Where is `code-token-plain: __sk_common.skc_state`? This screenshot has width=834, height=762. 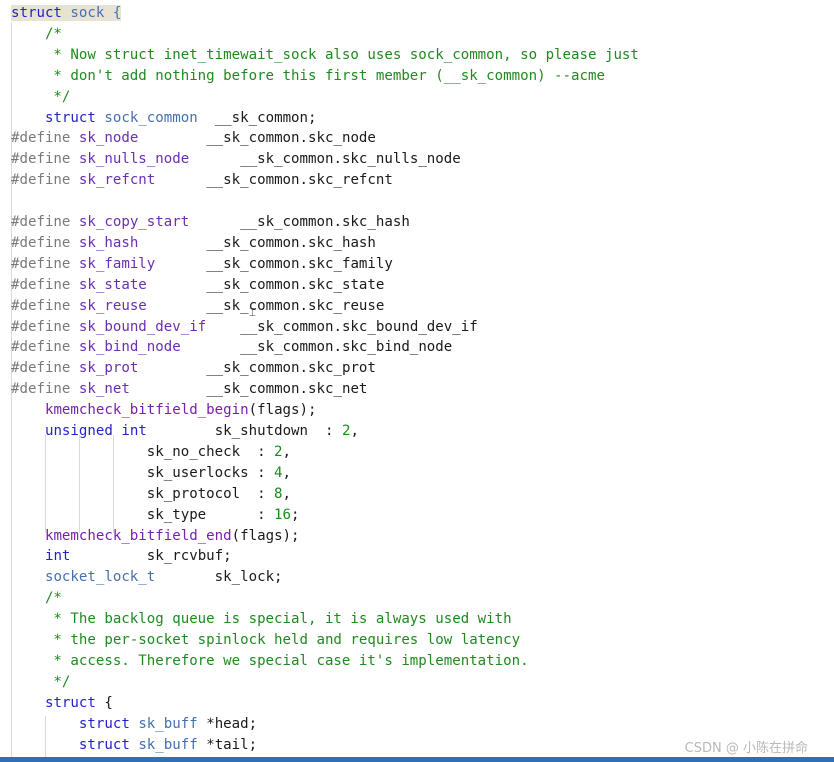 code-token-plain: __sk_common.skc_state is located at coordinates (265, 284).